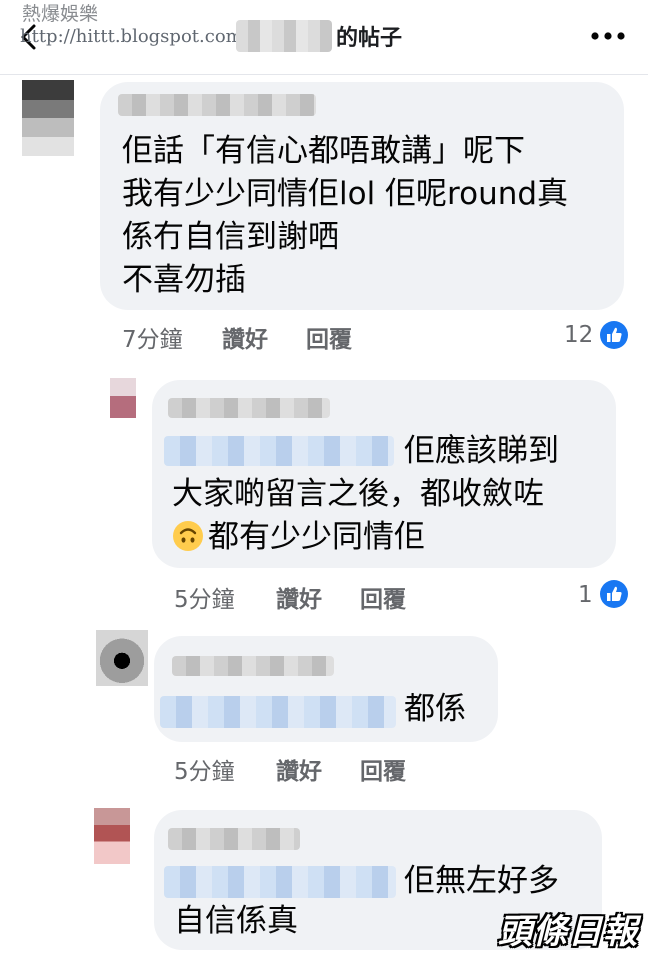 The width and height of the screenshot is (648, 958). I want to click on comment-text-fragment: 都有少少同情佢, so click(316, 537).